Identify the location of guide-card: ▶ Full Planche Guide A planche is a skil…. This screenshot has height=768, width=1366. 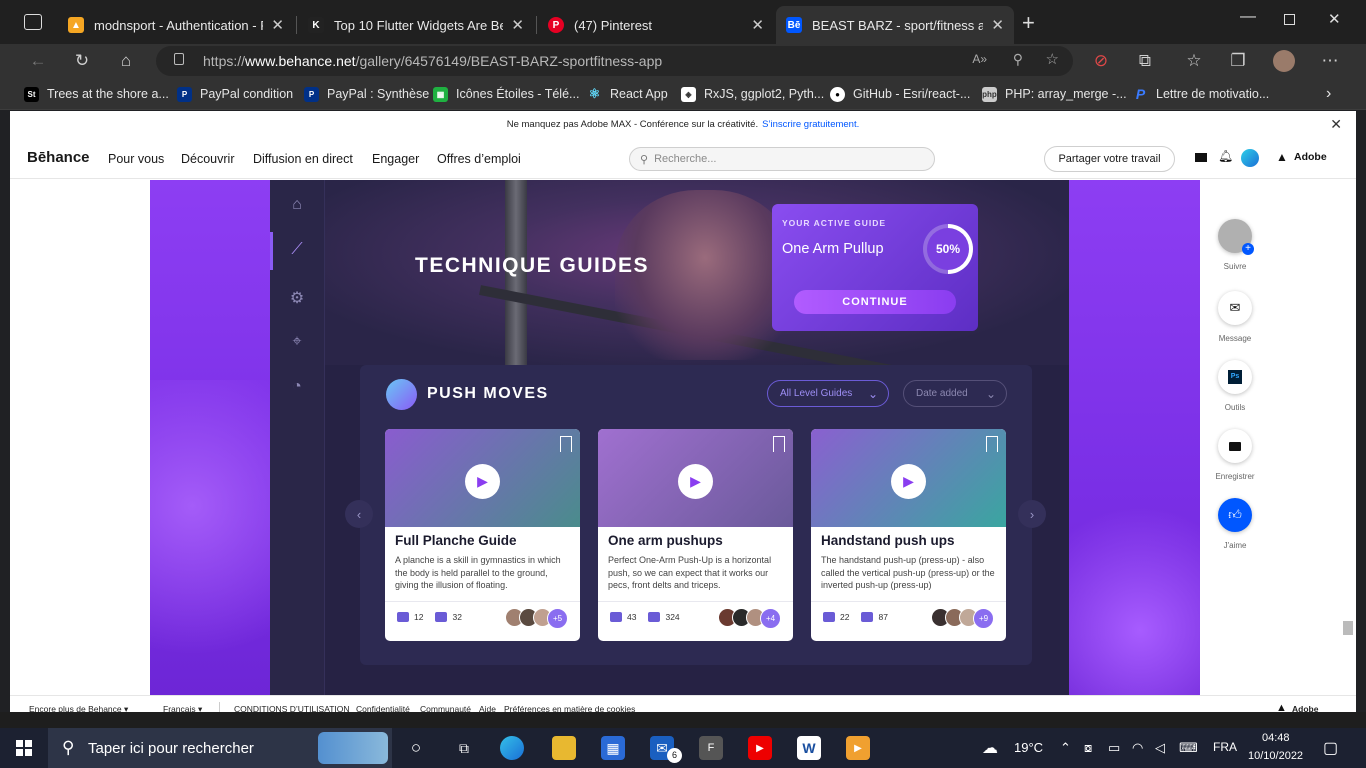
(482, 535).